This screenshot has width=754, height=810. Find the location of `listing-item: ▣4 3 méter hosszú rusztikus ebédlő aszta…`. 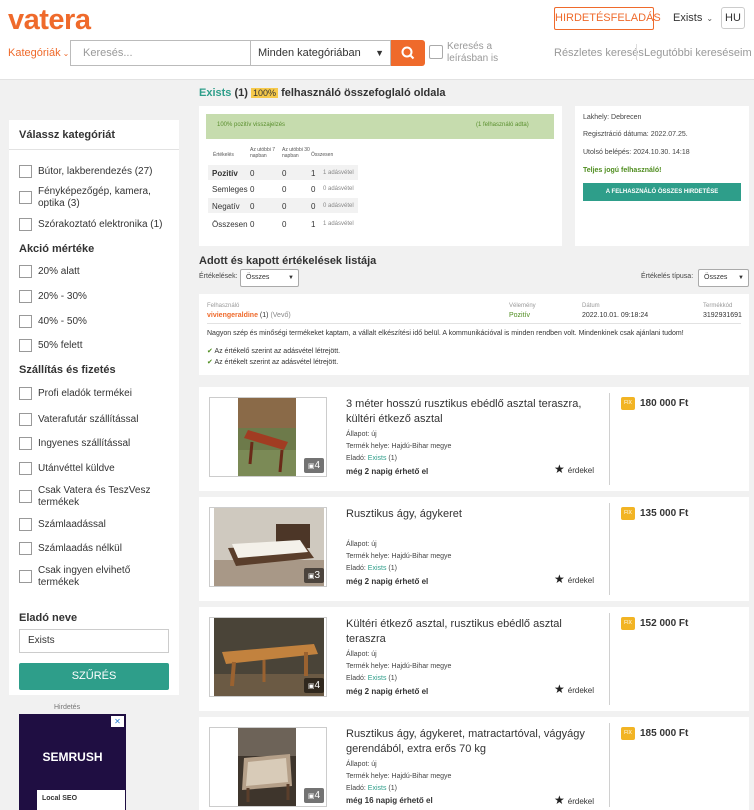

listing-item: ▣4 3 méter hosszú rusztikus ebédlő aszta… is located at coordinates (474, 439).